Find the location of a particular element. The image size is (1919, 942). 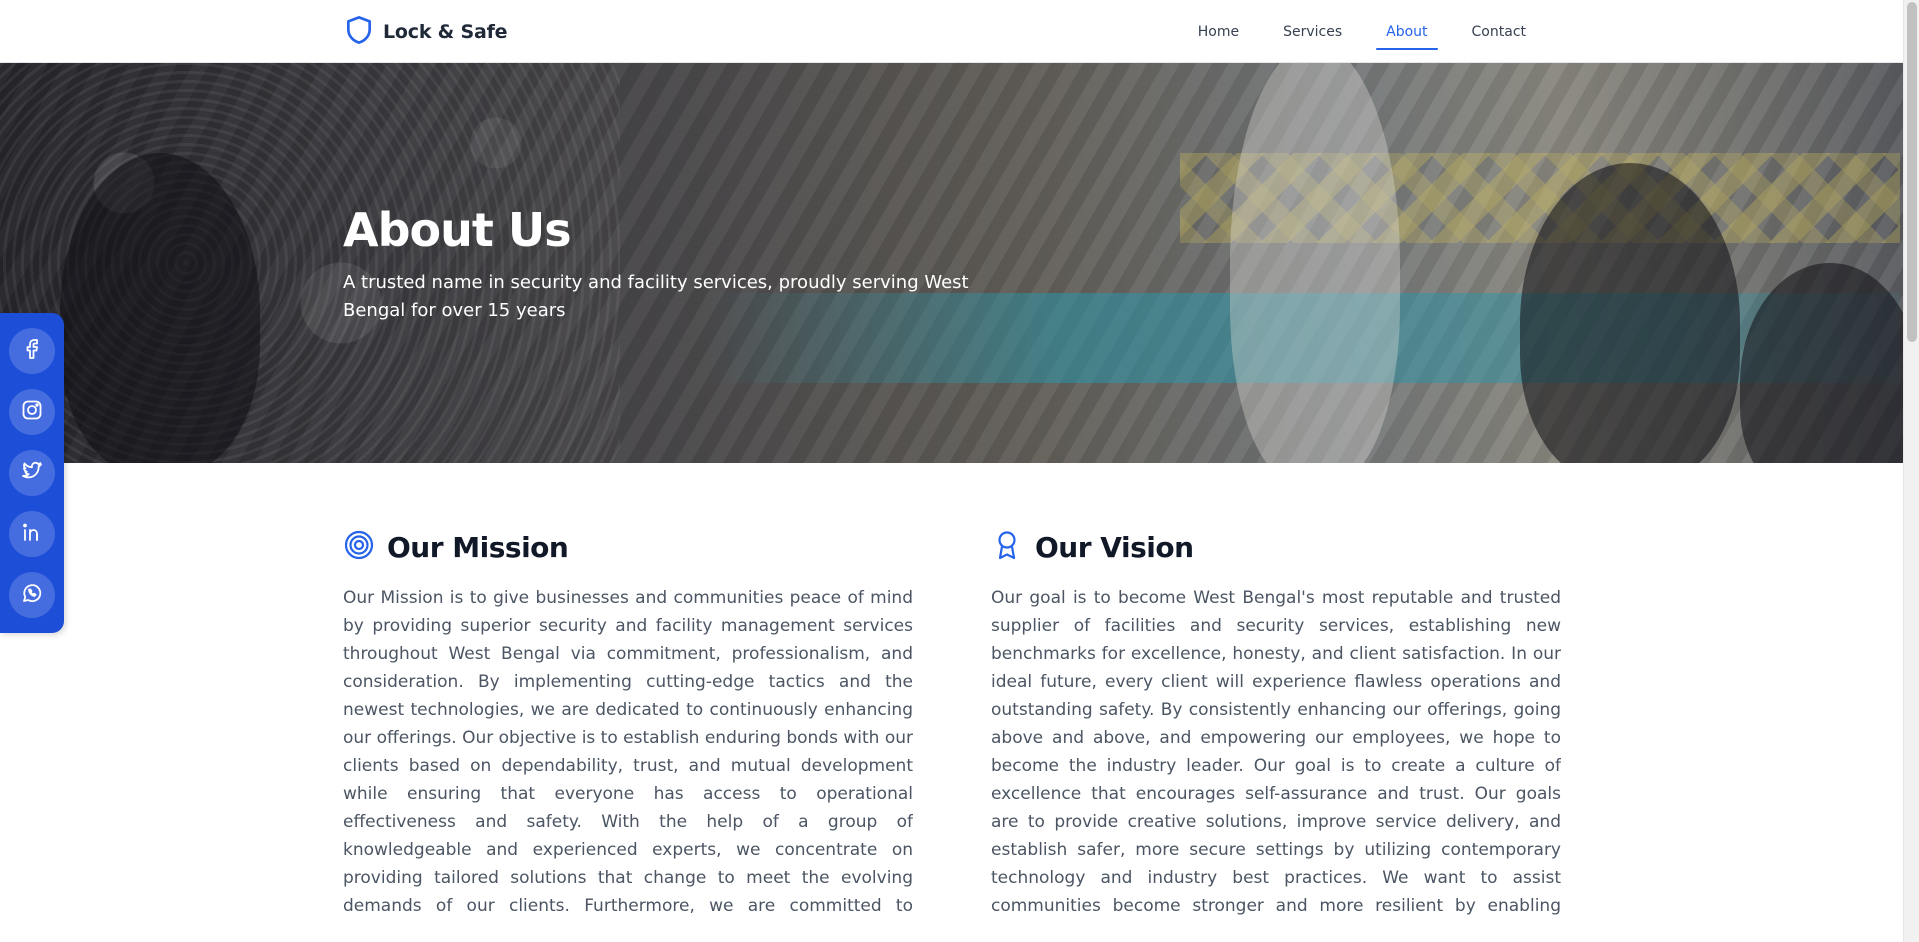

facebook-icon is located at coordinates (32, 351).